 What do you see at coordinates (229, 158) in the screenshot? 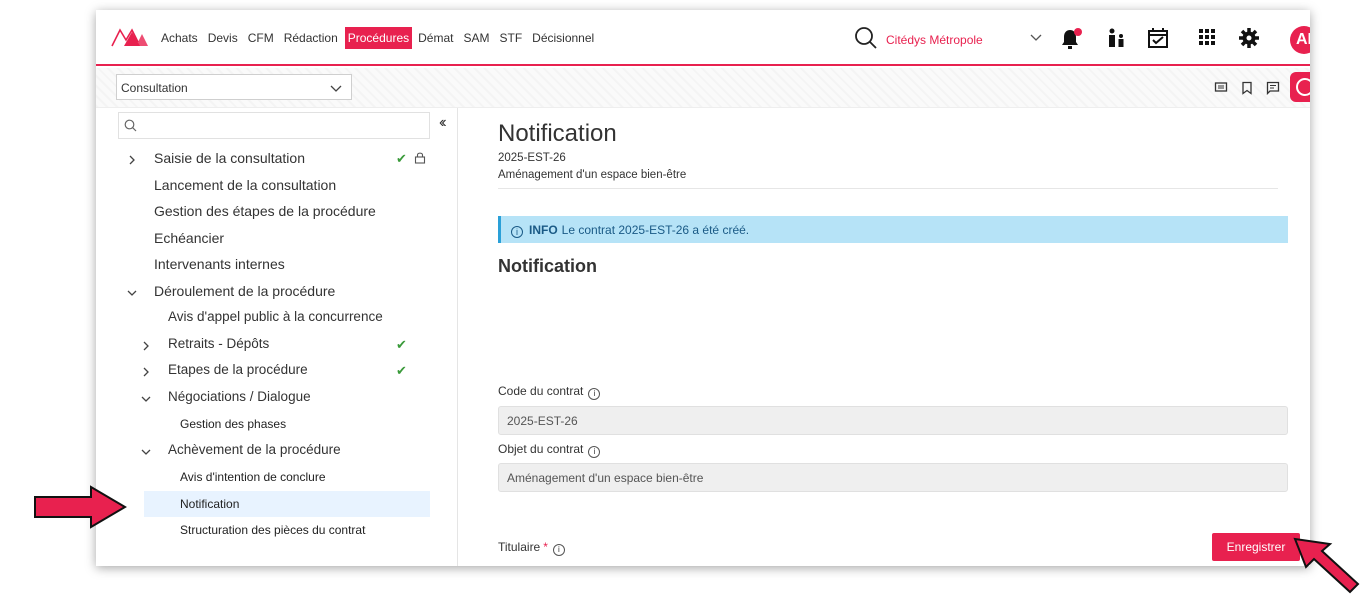
I see `tree-item-label: Saisie de la consultation` at bounding box center [229, 158].